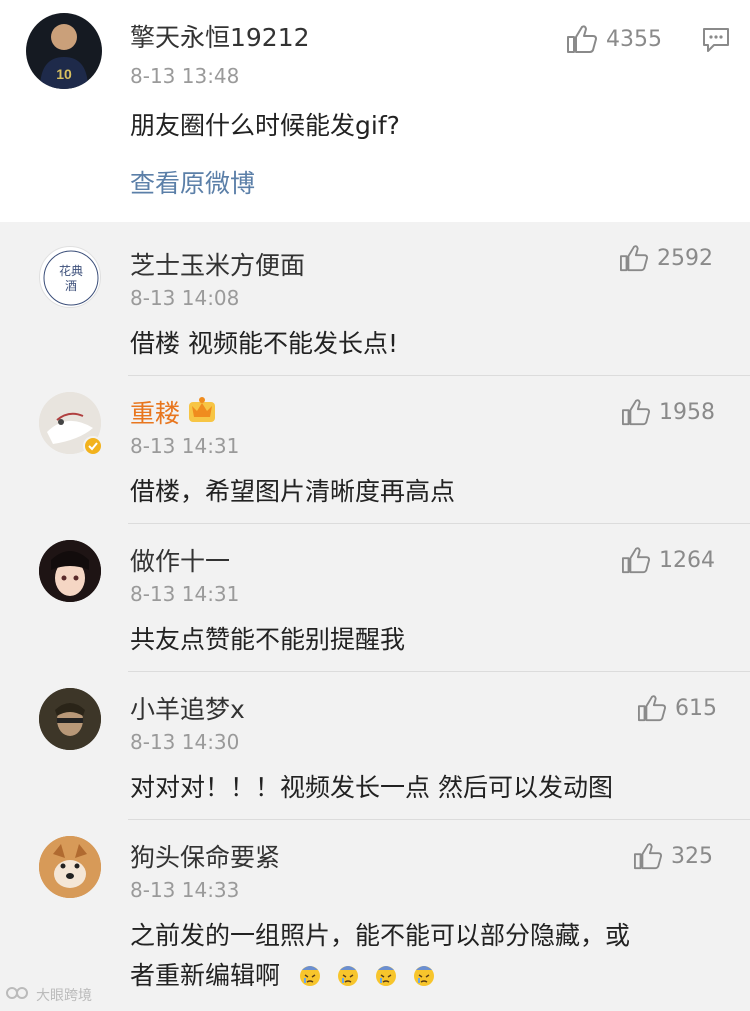  I want to click on svg-text: 花典, so click(71, 270).